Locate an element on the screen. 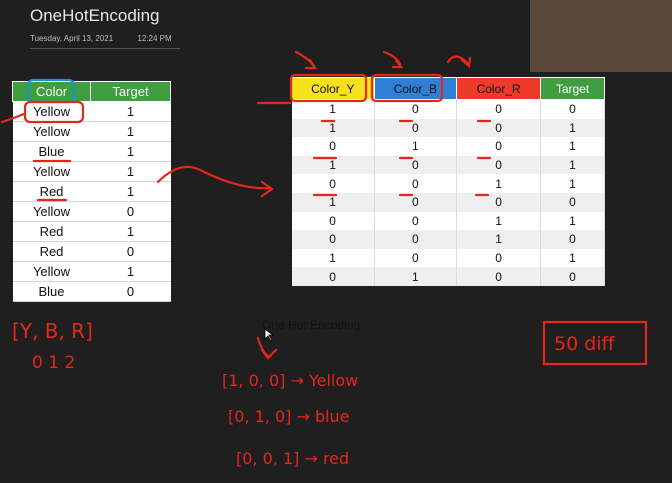  arrow-first-row is located at coordinates (13, 118).